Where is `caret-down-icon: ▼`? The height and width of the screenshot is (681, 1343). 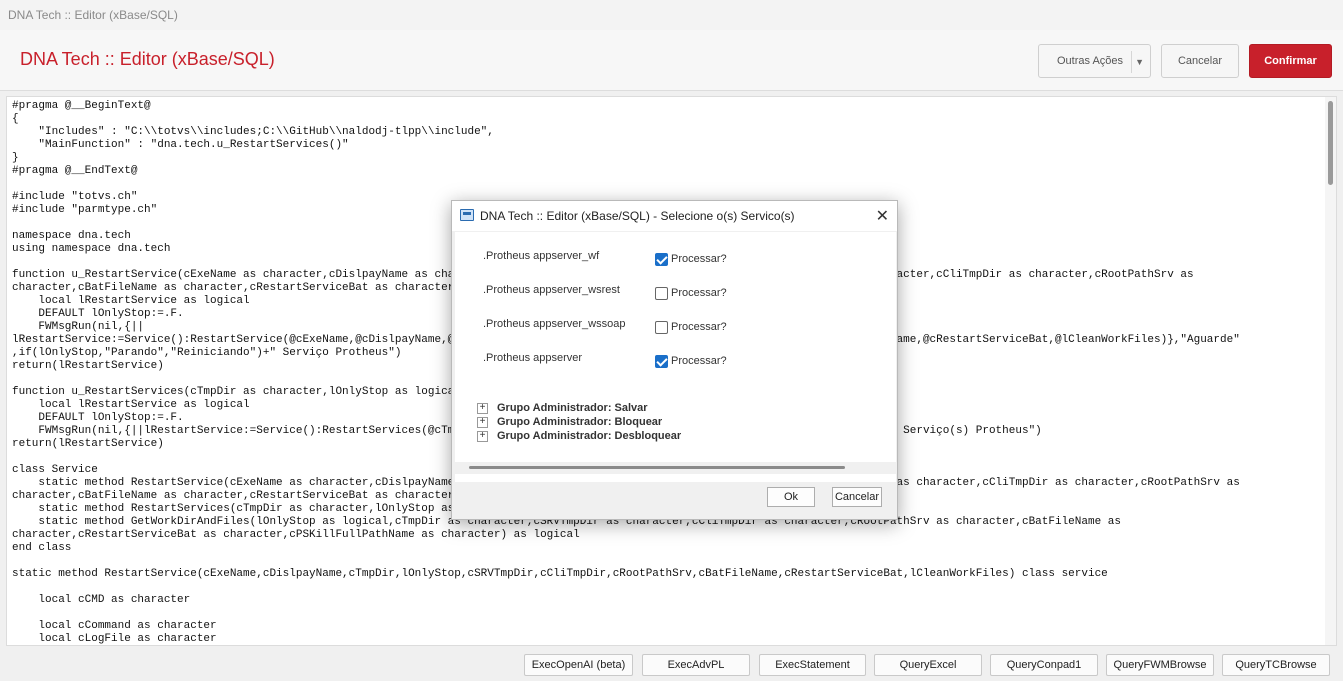
caret-down-icon: ▼ is located at coordinates (1139, 62).